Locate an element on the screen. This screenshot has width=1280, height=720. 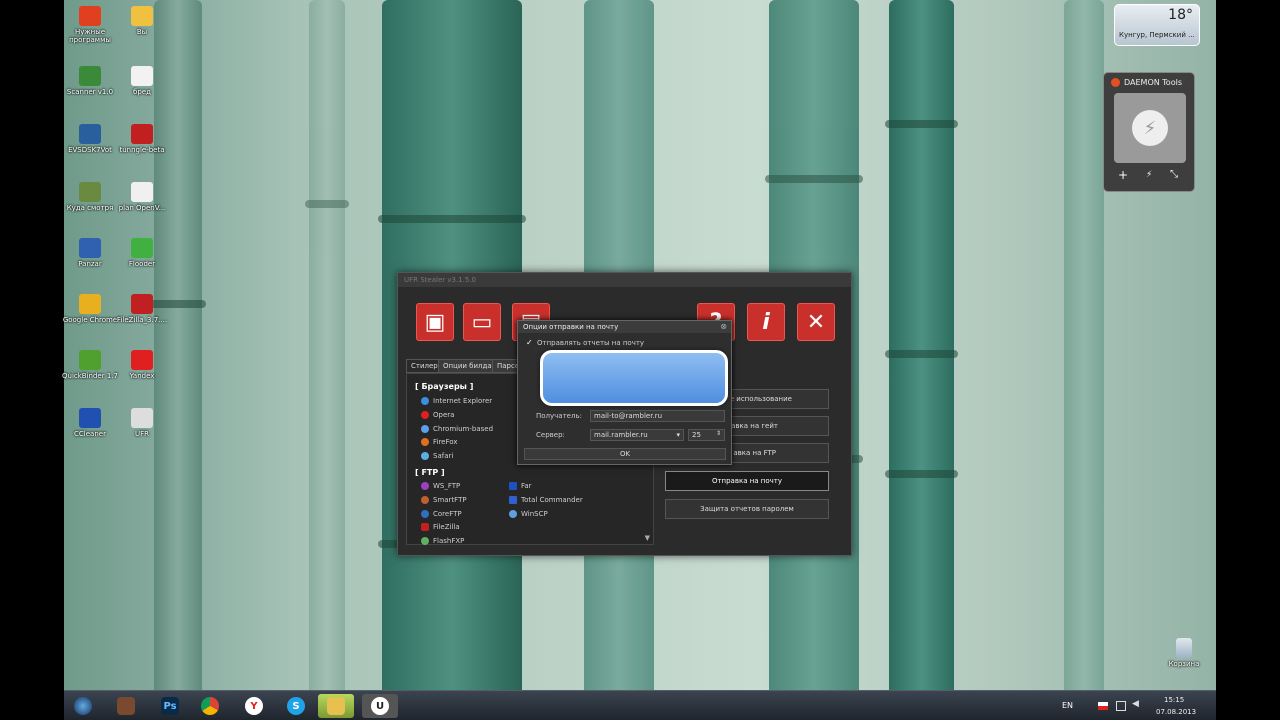
game-icon is located at coordinates (126, 706).